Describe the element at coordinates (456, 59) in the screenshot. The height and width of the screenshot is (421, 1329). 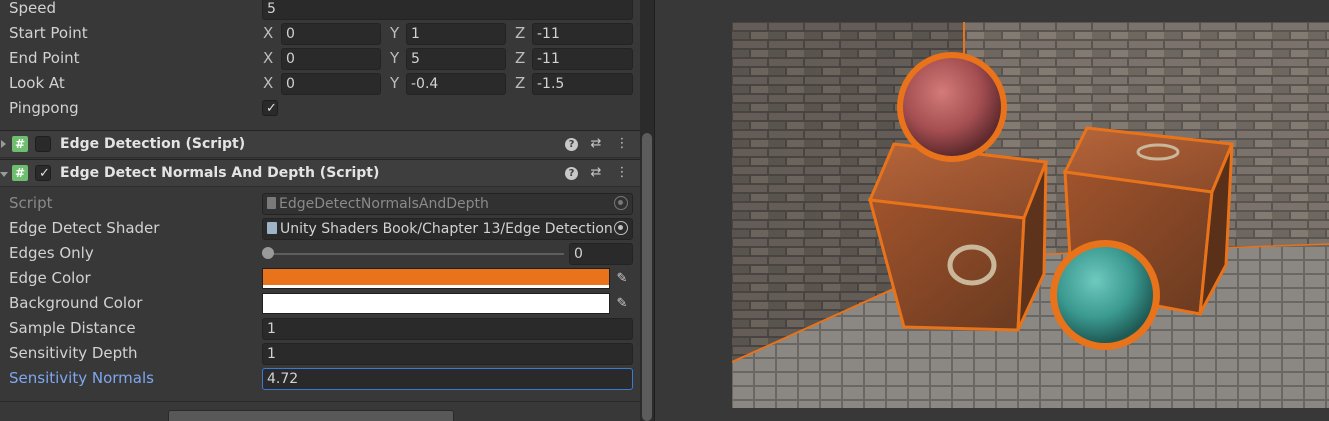
I see `end-y-field: 5` at that location.